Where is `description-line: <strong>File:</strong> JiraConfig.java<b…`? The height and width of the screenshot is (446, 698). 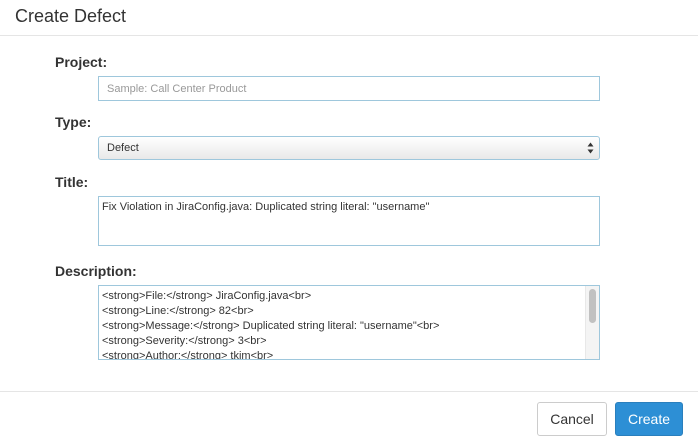 description-line: <strong>File:</strong> JiraConfig.java<b… is located at coordinates (207, 296).